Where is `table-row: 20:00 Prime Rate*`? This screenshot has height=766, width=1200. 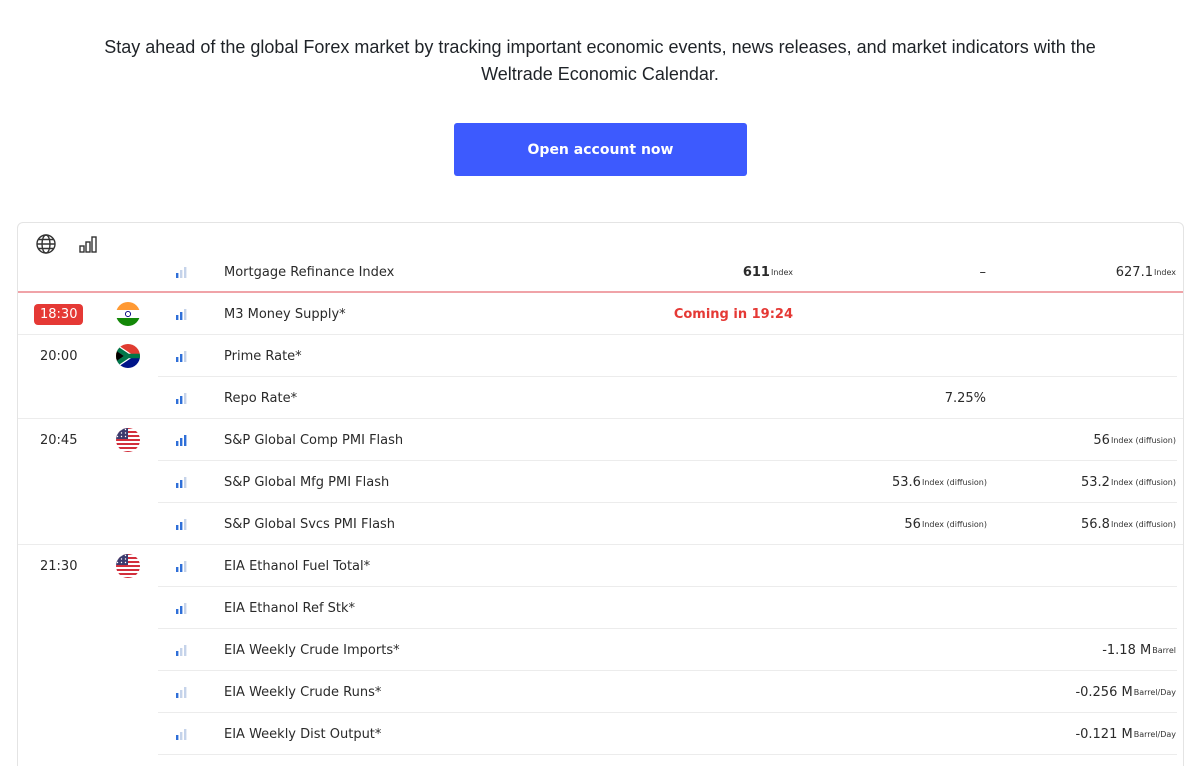 table-row: 20:00 Prime Rate* is located at coordinates (600, 356).